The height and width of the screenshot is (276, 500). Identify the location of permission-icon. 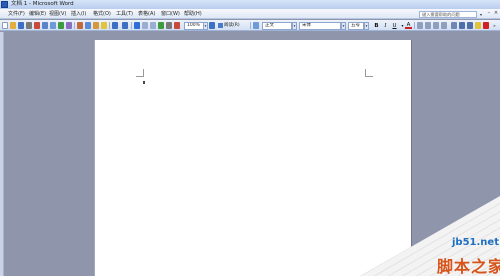
(29, 25).